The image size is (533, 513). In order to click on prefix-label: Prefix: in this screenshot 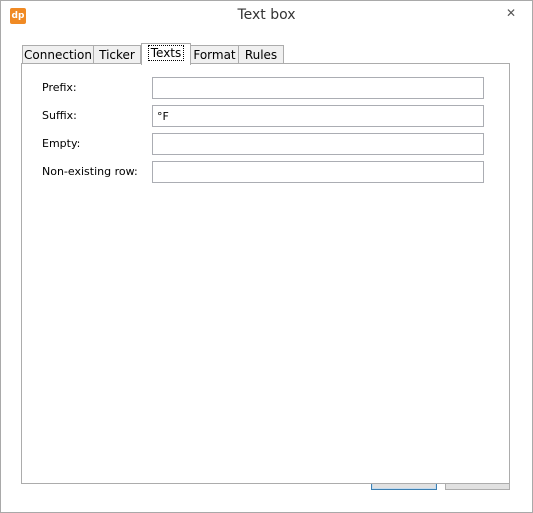, I will do `click(59, 87)`.